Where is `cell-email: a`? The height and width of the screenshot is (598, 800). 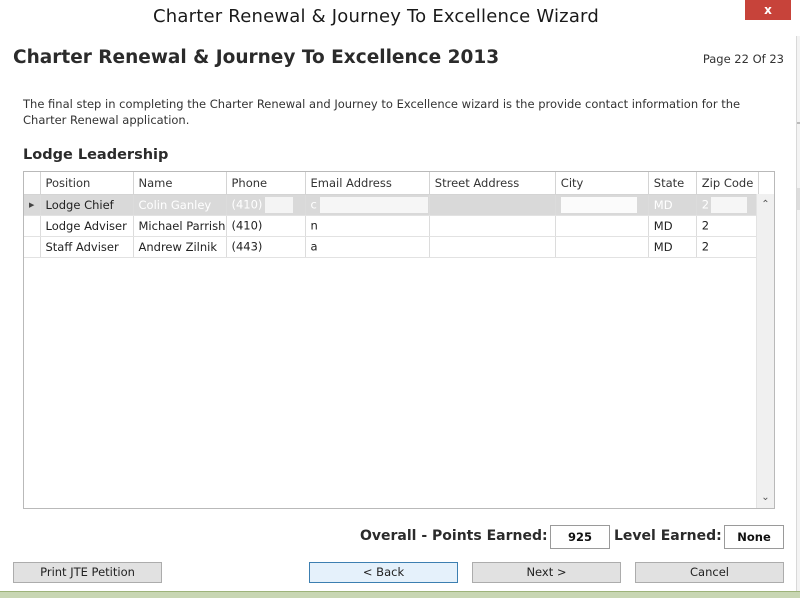 cell-email: a is located at coordinates (367, 247).